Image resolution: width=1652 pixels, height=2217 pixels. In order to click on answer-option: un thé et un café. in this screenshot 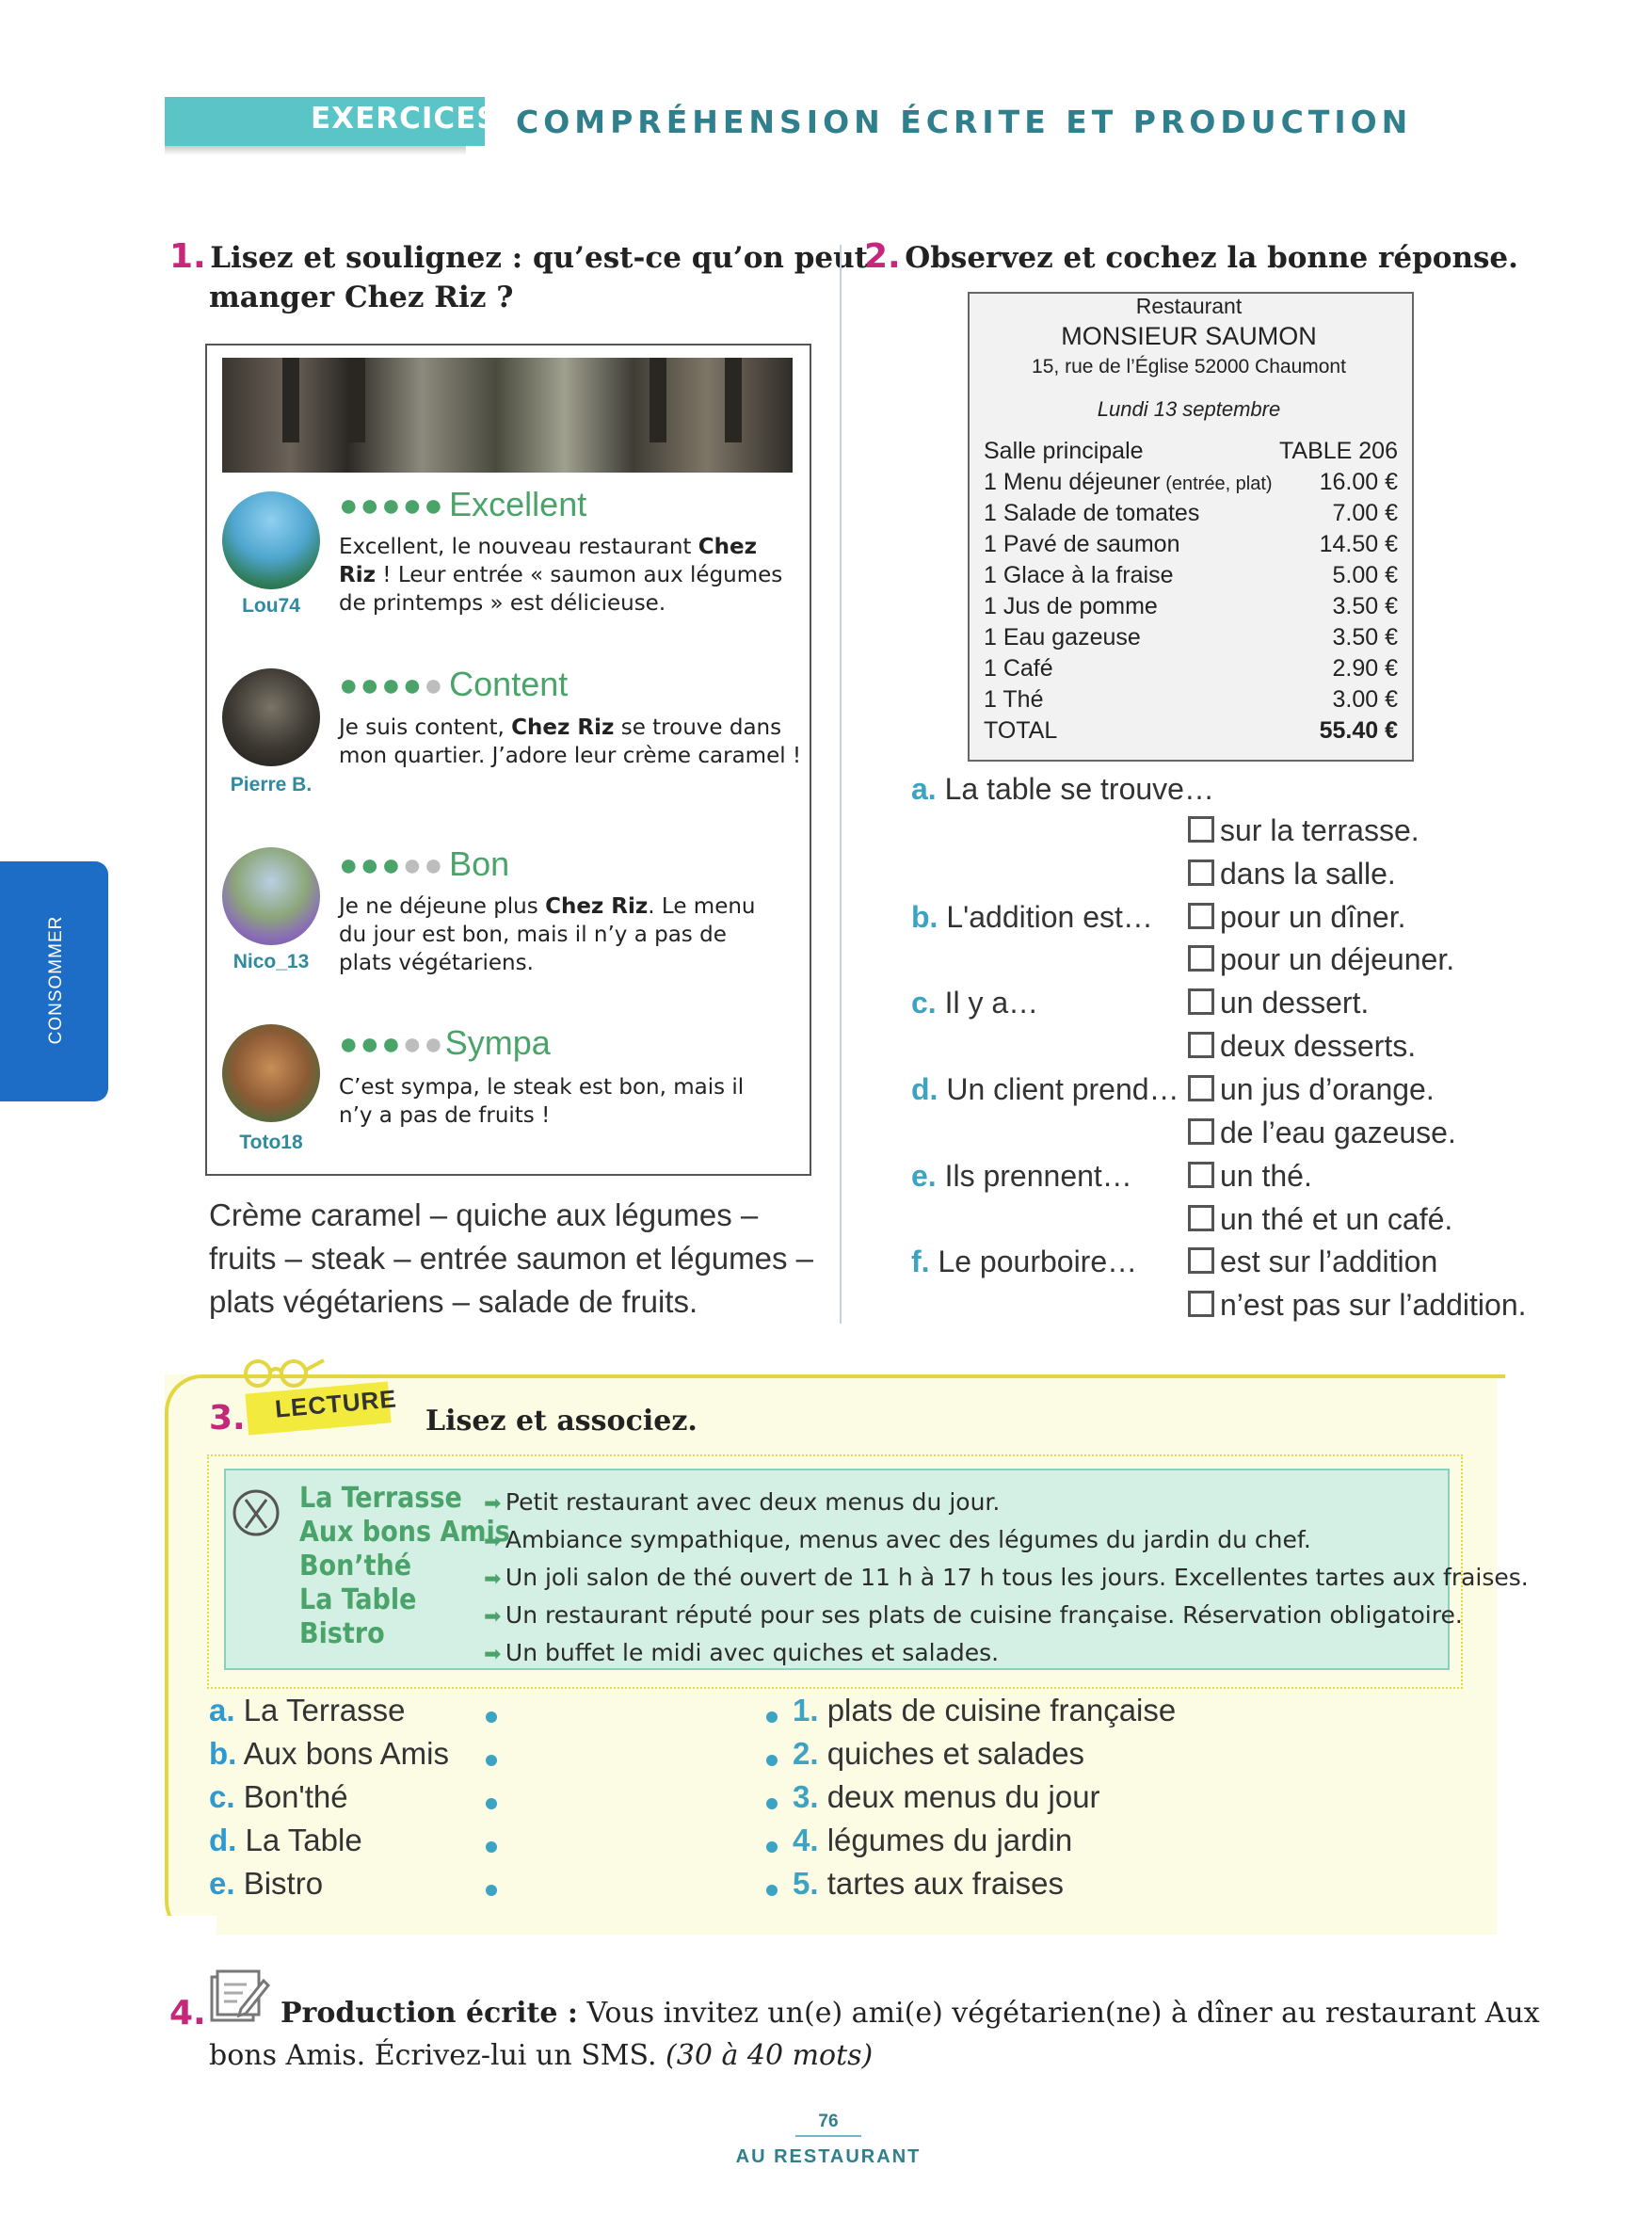, I will do `click(1320, 1219)`.